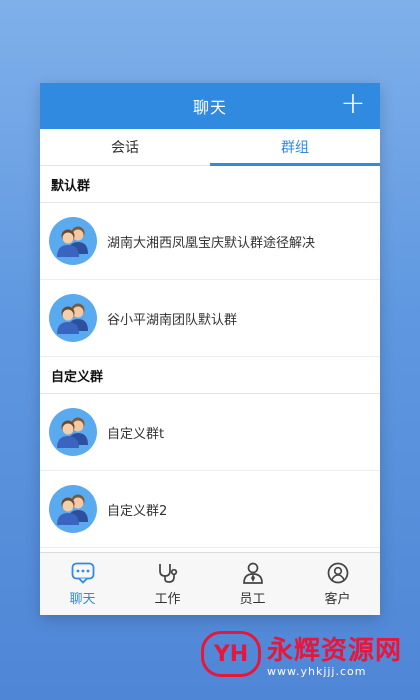 Image resolution: width=420 pixels, height=700 pixels. Describe the element at coordinates (337, 584) in the screenshot. I see `nav-item-customers: 客户` at that location.